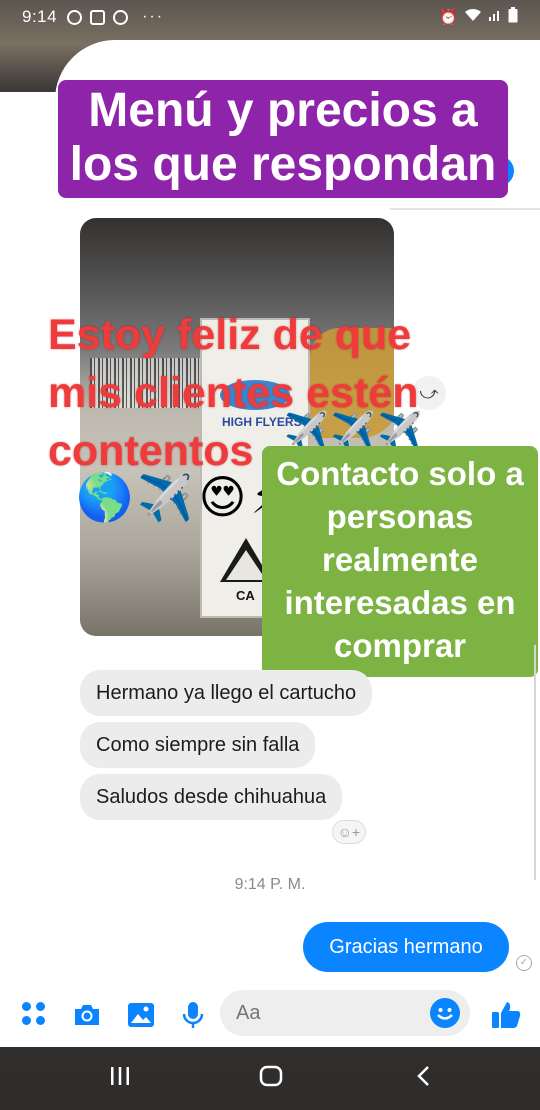 Image resolution: width=540 pixels, height=1110 pixels. Describe the element at coordinates (473, 17) in the screenshot. I see `wifi-icon` at that location.